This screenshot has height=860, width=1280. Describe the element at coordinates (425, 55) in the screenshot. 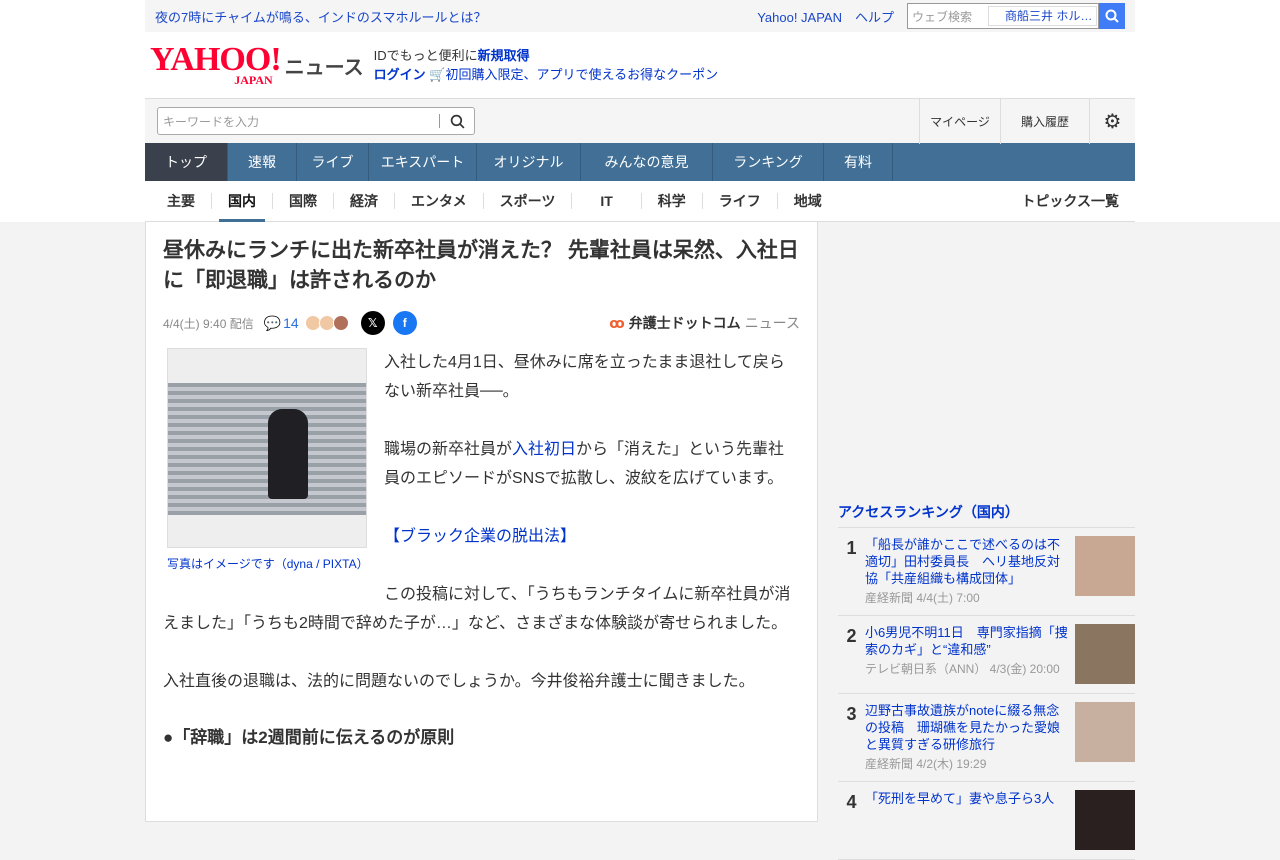

I see `id-text: IDでもっと便利に` at that location.